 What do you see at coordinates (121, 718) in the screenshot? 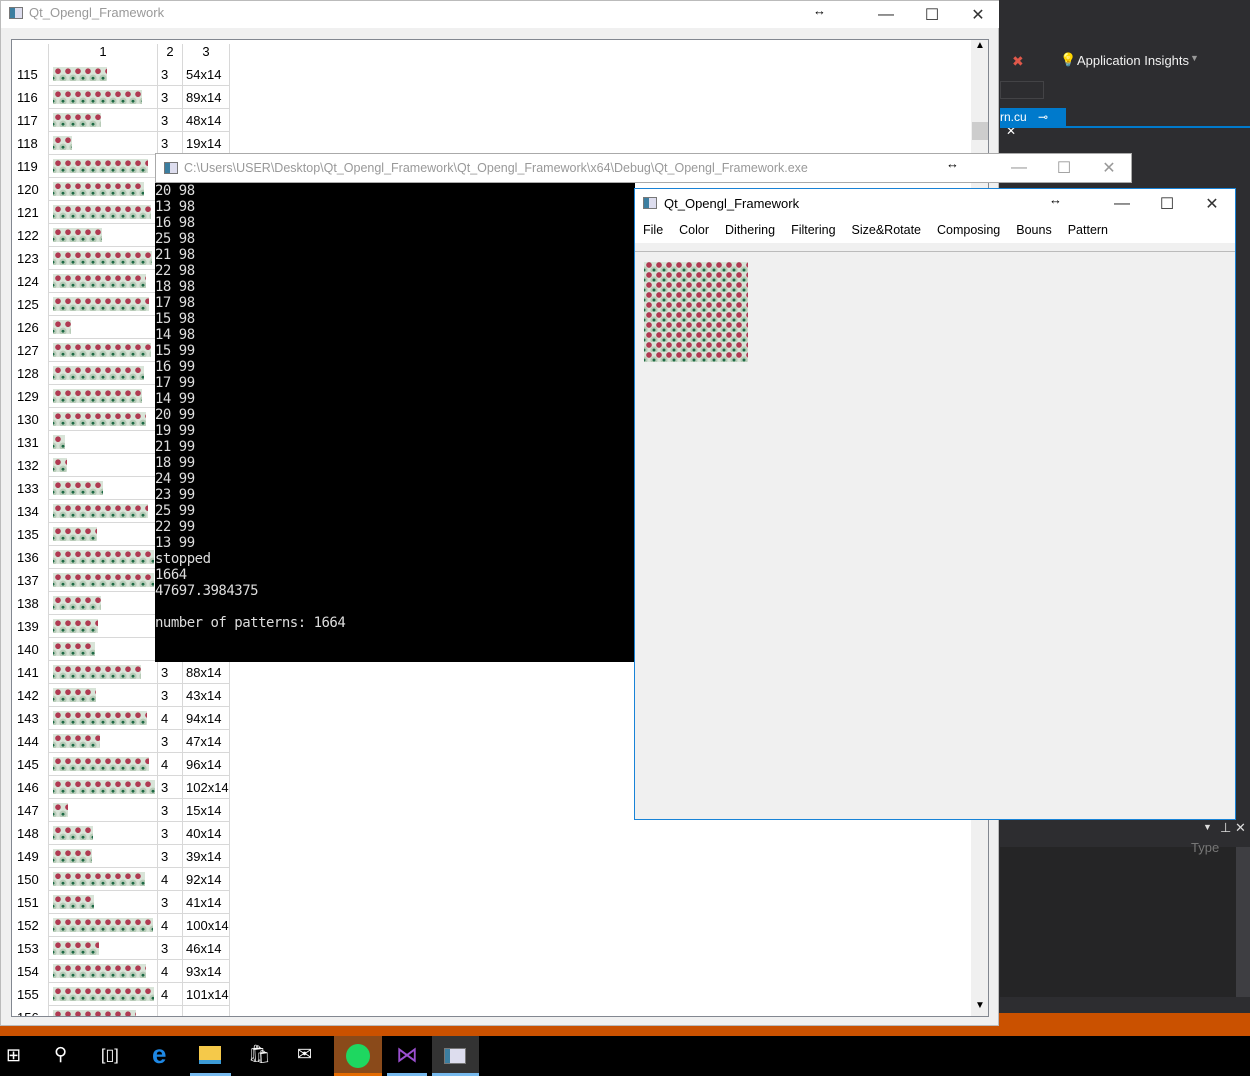
I see `table-row: 143 4 94x14` at bounding box center [121, 718].